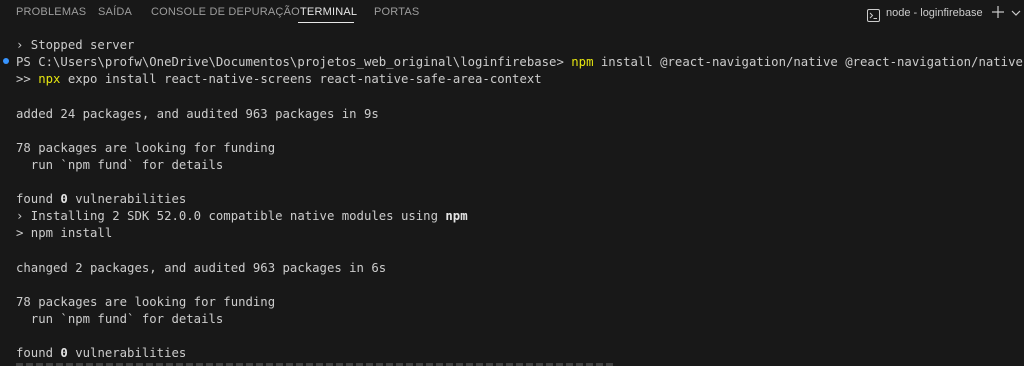 This screenshot has width=1024, height=366. What do you see at coordinates (326, 22) in the screenshot?
I see `active-tab-indicator` at bounding box center [326, 22].